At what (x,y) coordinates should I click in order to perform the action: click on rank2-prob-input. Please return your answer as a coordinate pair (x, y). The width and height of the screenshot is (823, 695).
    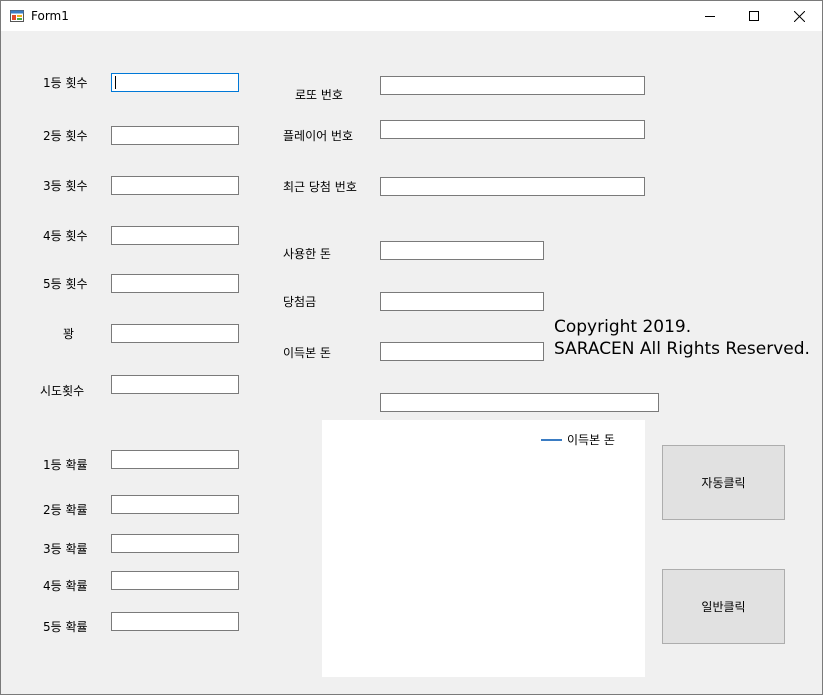
    Looking at the image, I should click on (175, 504).